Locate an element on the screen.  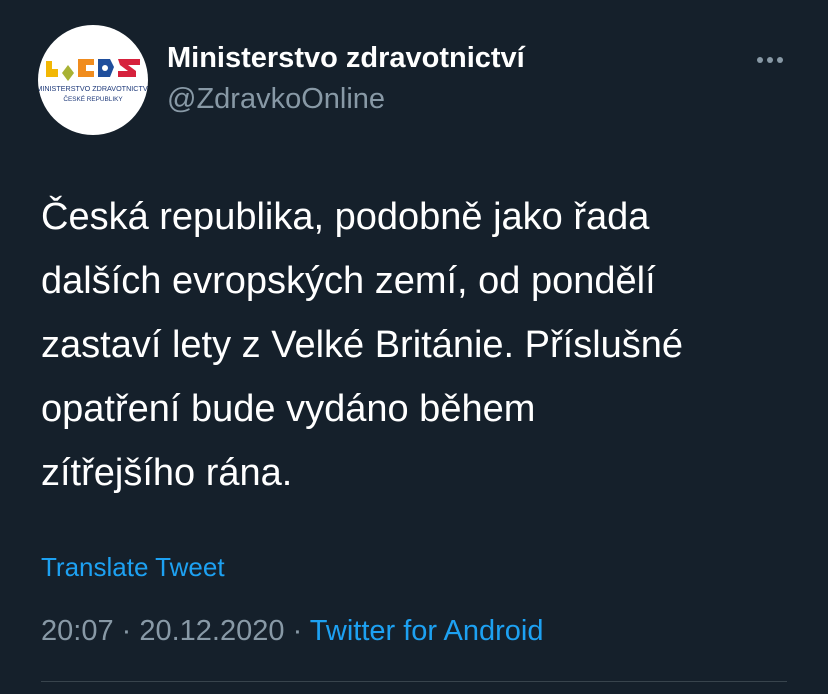
more-icon is located at coordinates (770, 60).